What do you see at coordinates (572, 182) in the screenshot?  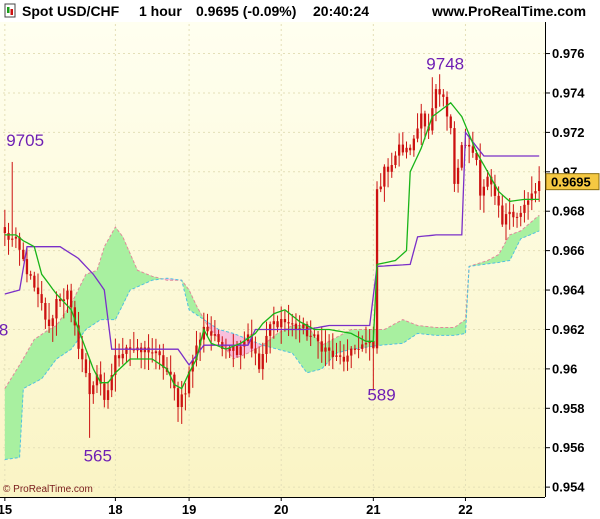 I see `last-price-badge: 0.9695` at bounding box center [572, 182].